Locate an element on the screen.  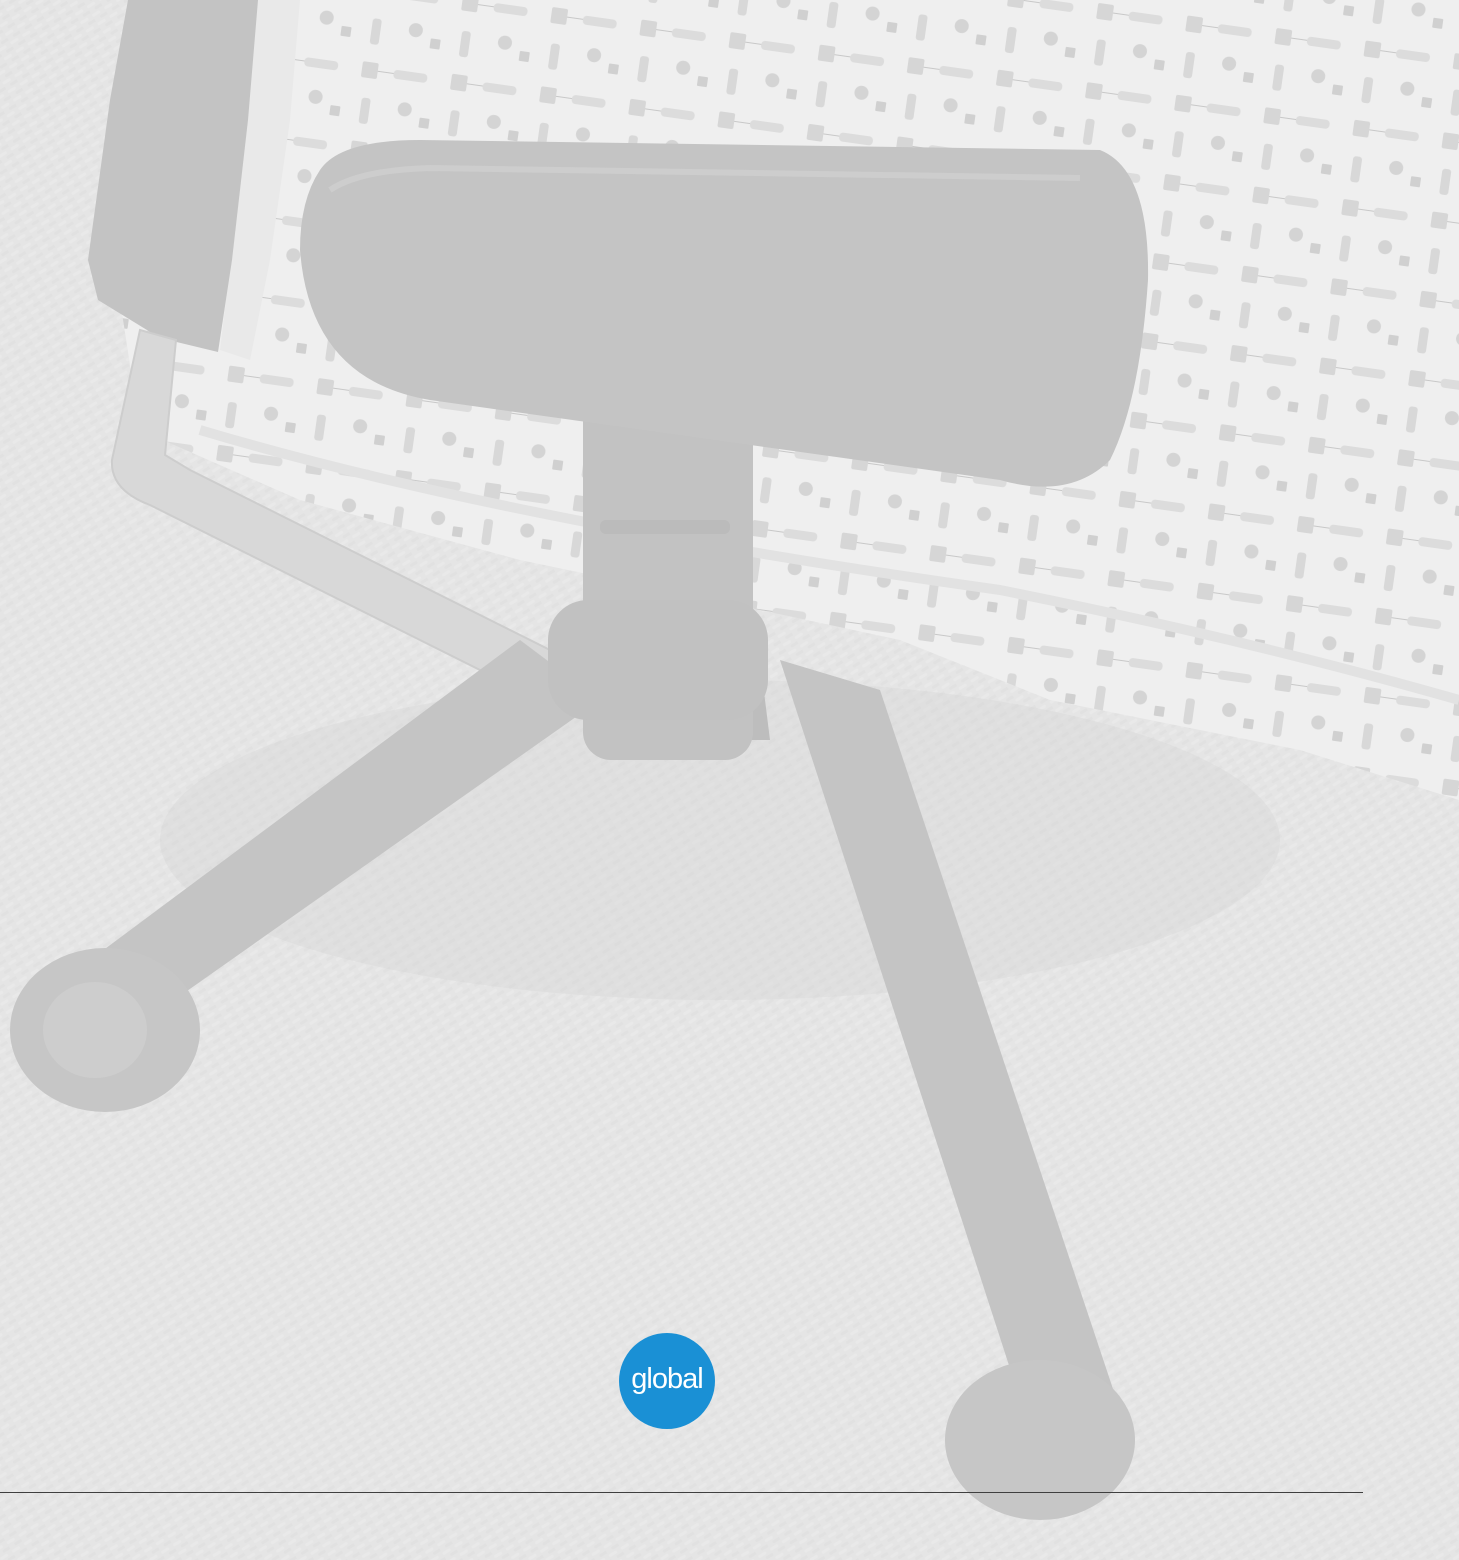
global-logo: global is located at coordinates (667, 1381).